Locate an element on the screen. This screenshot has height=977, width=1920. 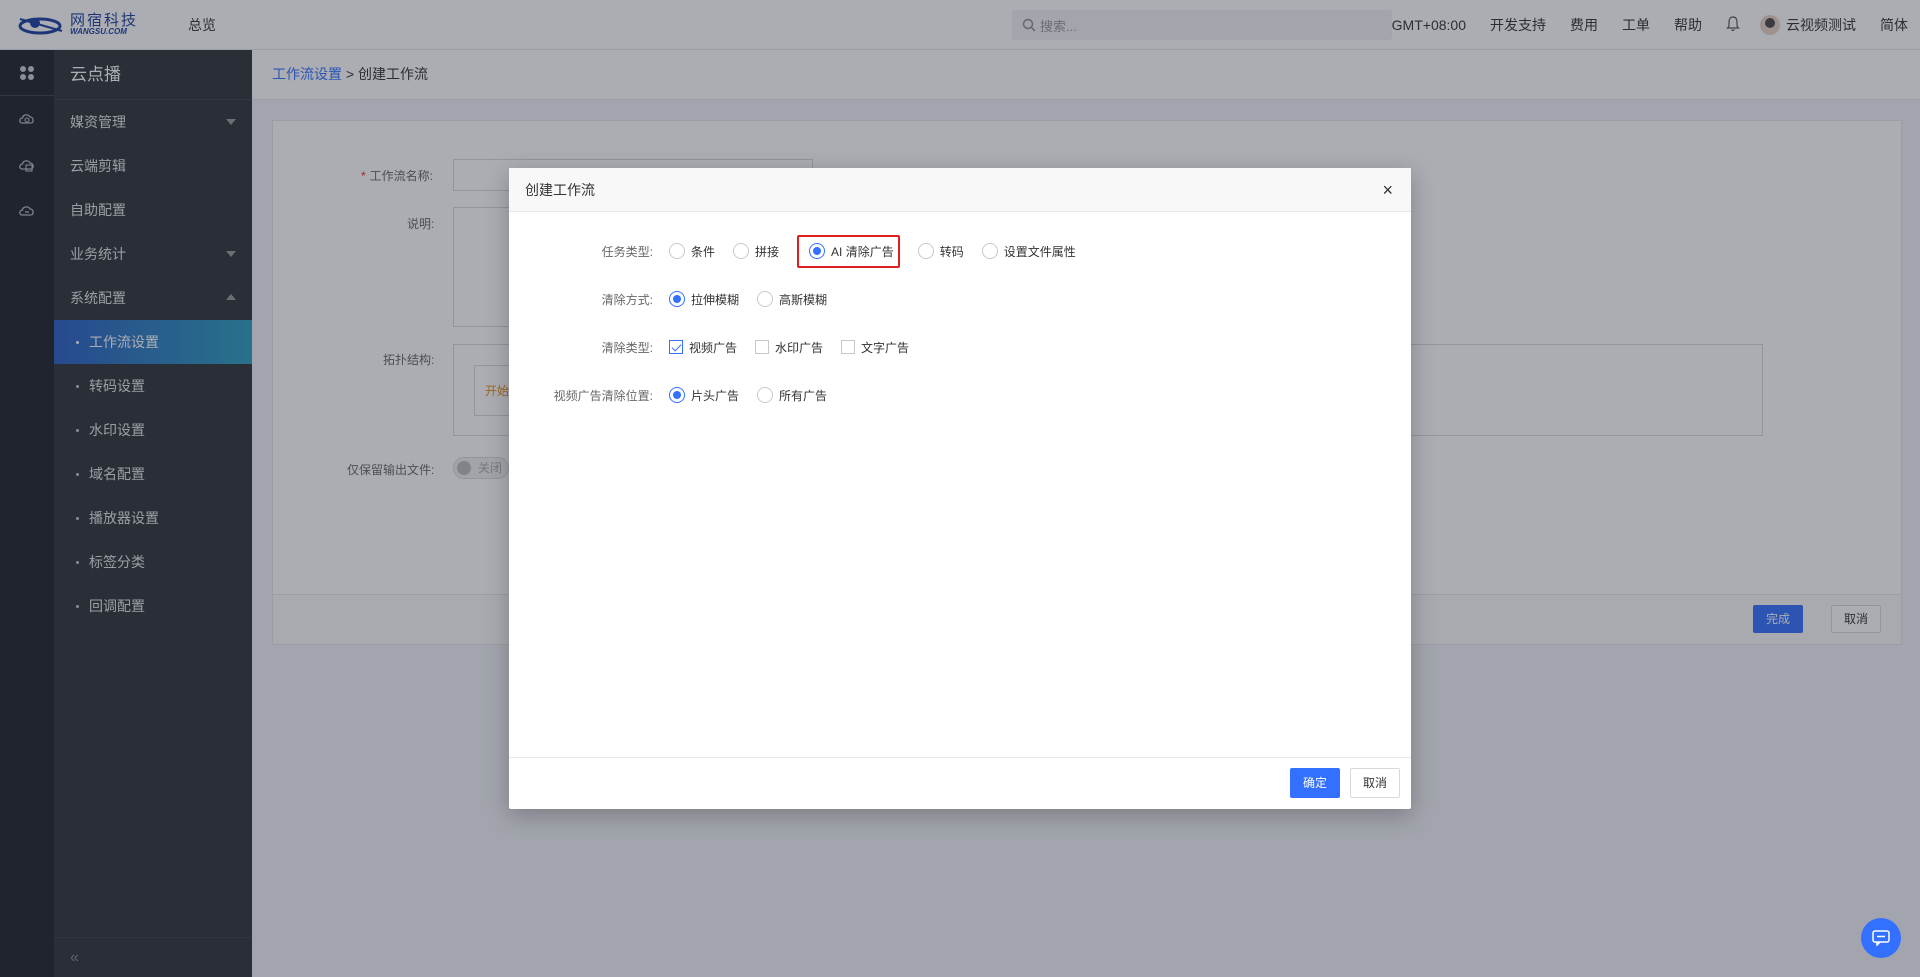
dialog-footer: 确定 取消 is located at coordinates (960, 783).